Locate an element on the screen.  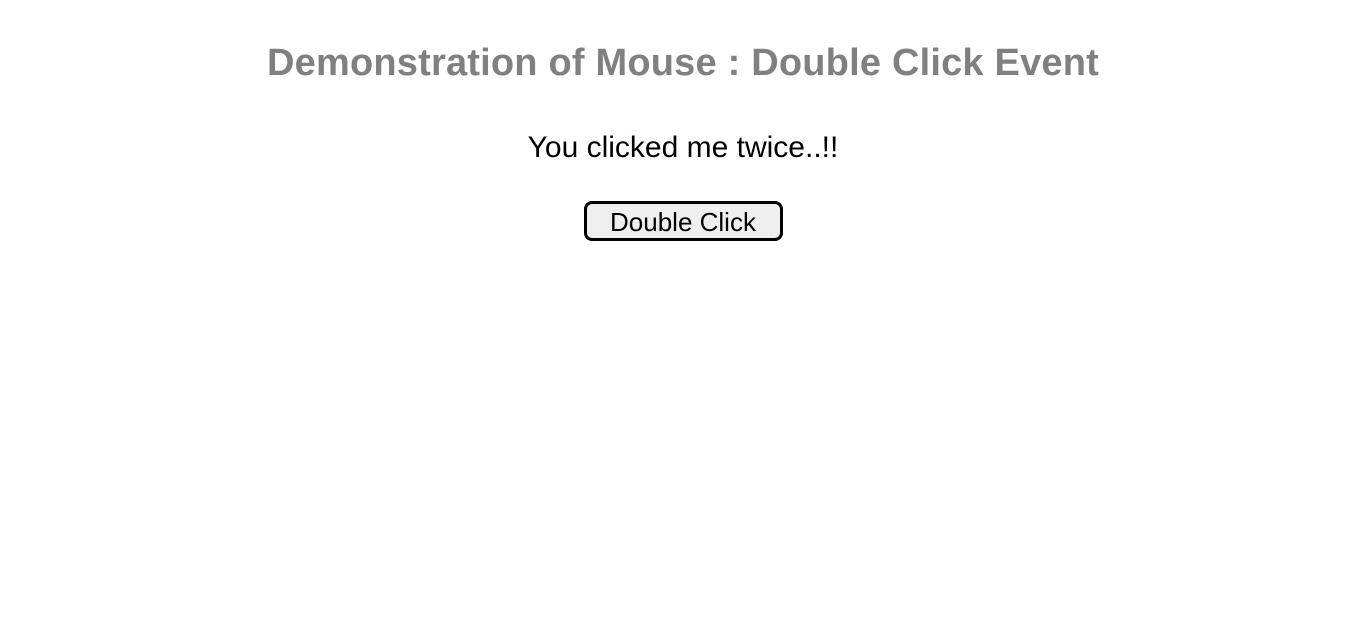
double-click-button: Double Click is located at coordinates (683, 221).